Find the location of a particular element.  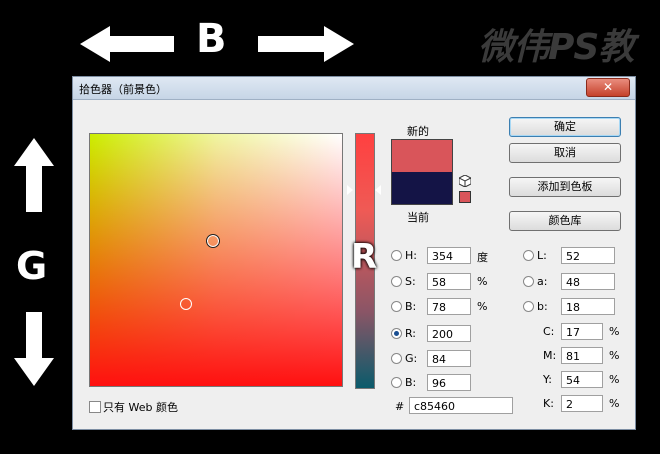

title-bar: 拾色器（前景色） ✕ is located at coordinates (354, 88).